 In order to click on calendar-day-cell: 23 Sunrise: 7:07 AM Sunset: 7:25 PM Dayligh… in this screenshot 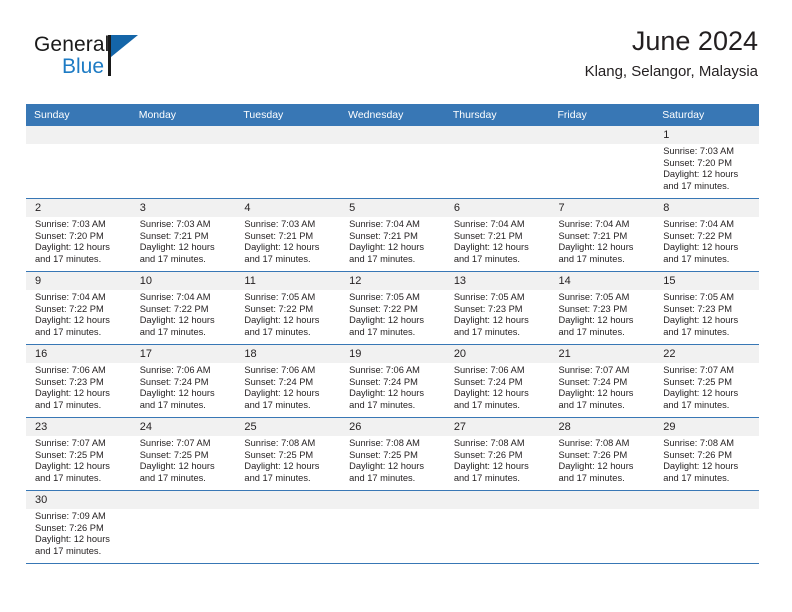, I will do `click(78, 454)`.